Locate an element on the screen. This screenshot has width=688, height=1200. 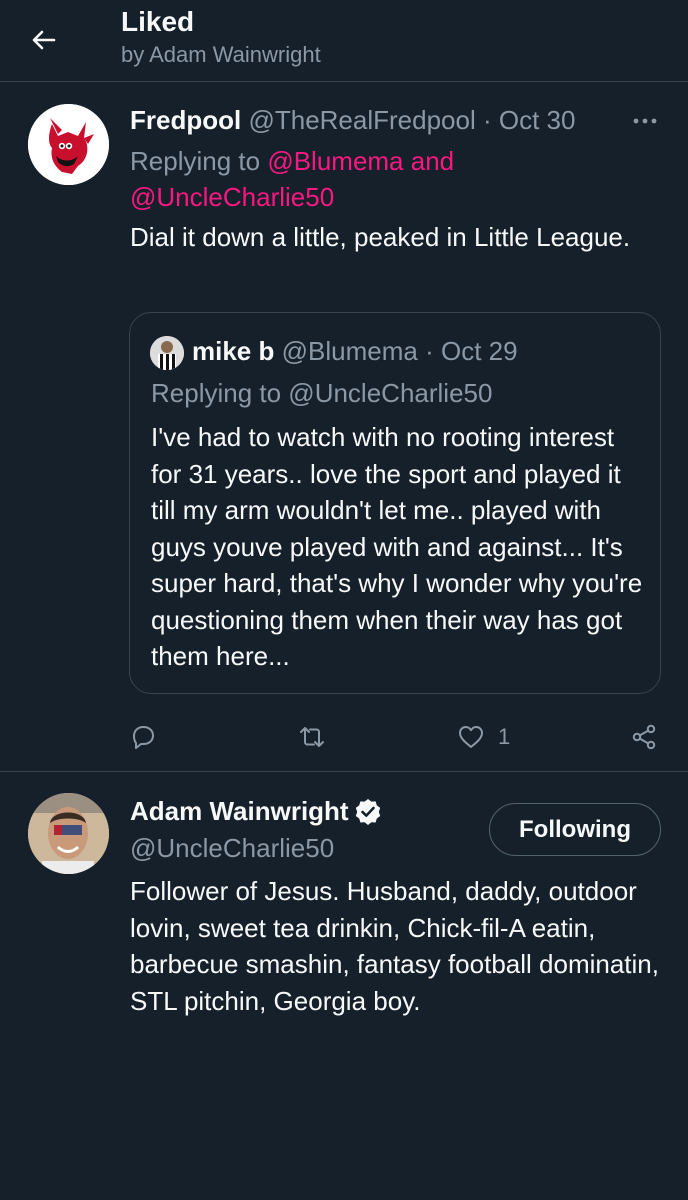
page-subtitle: by Adam Wainwright is located at coordinates (221, 54).